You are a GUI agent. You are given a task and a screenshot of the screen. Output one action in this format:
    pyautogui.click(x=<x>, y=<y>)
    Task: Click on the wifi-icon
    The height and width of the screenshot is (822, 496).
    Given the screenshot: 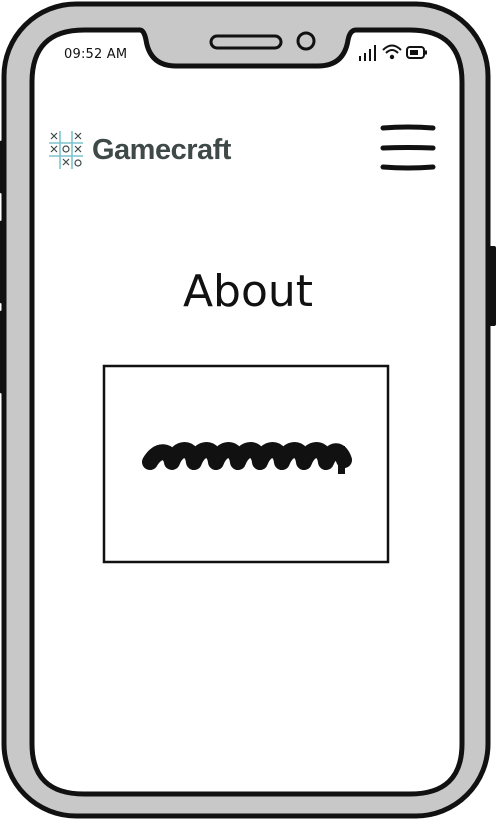 What is the action you would take?
    pyautogui.click(x=392, y=52)
    